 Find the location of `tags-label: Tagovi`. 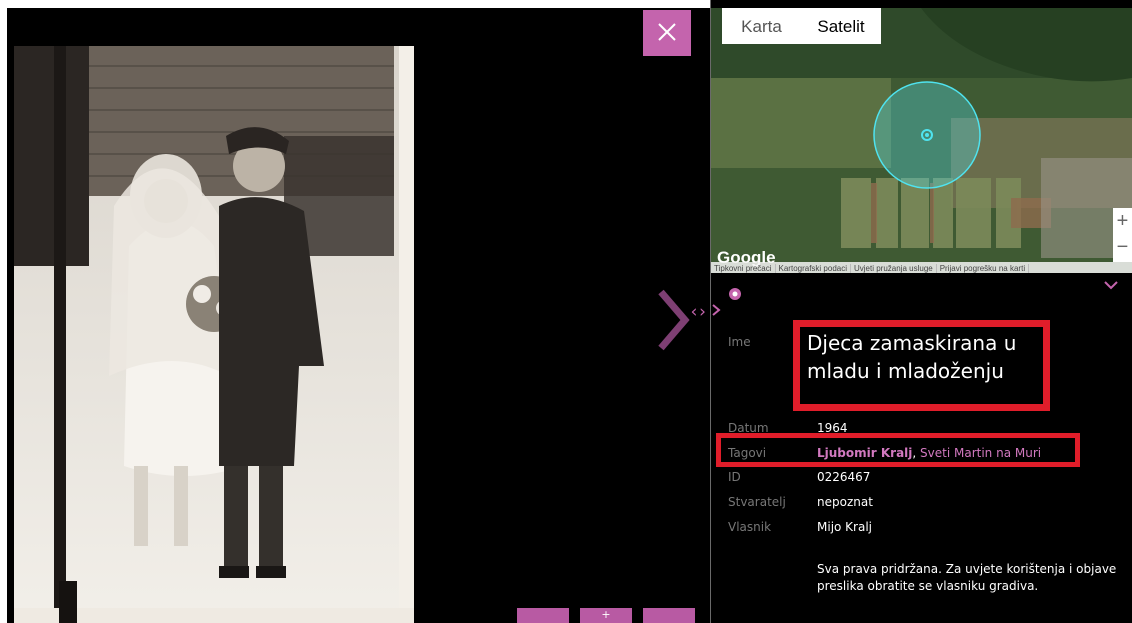

tags-label: Tagovi is located at coordinates (747, 453).